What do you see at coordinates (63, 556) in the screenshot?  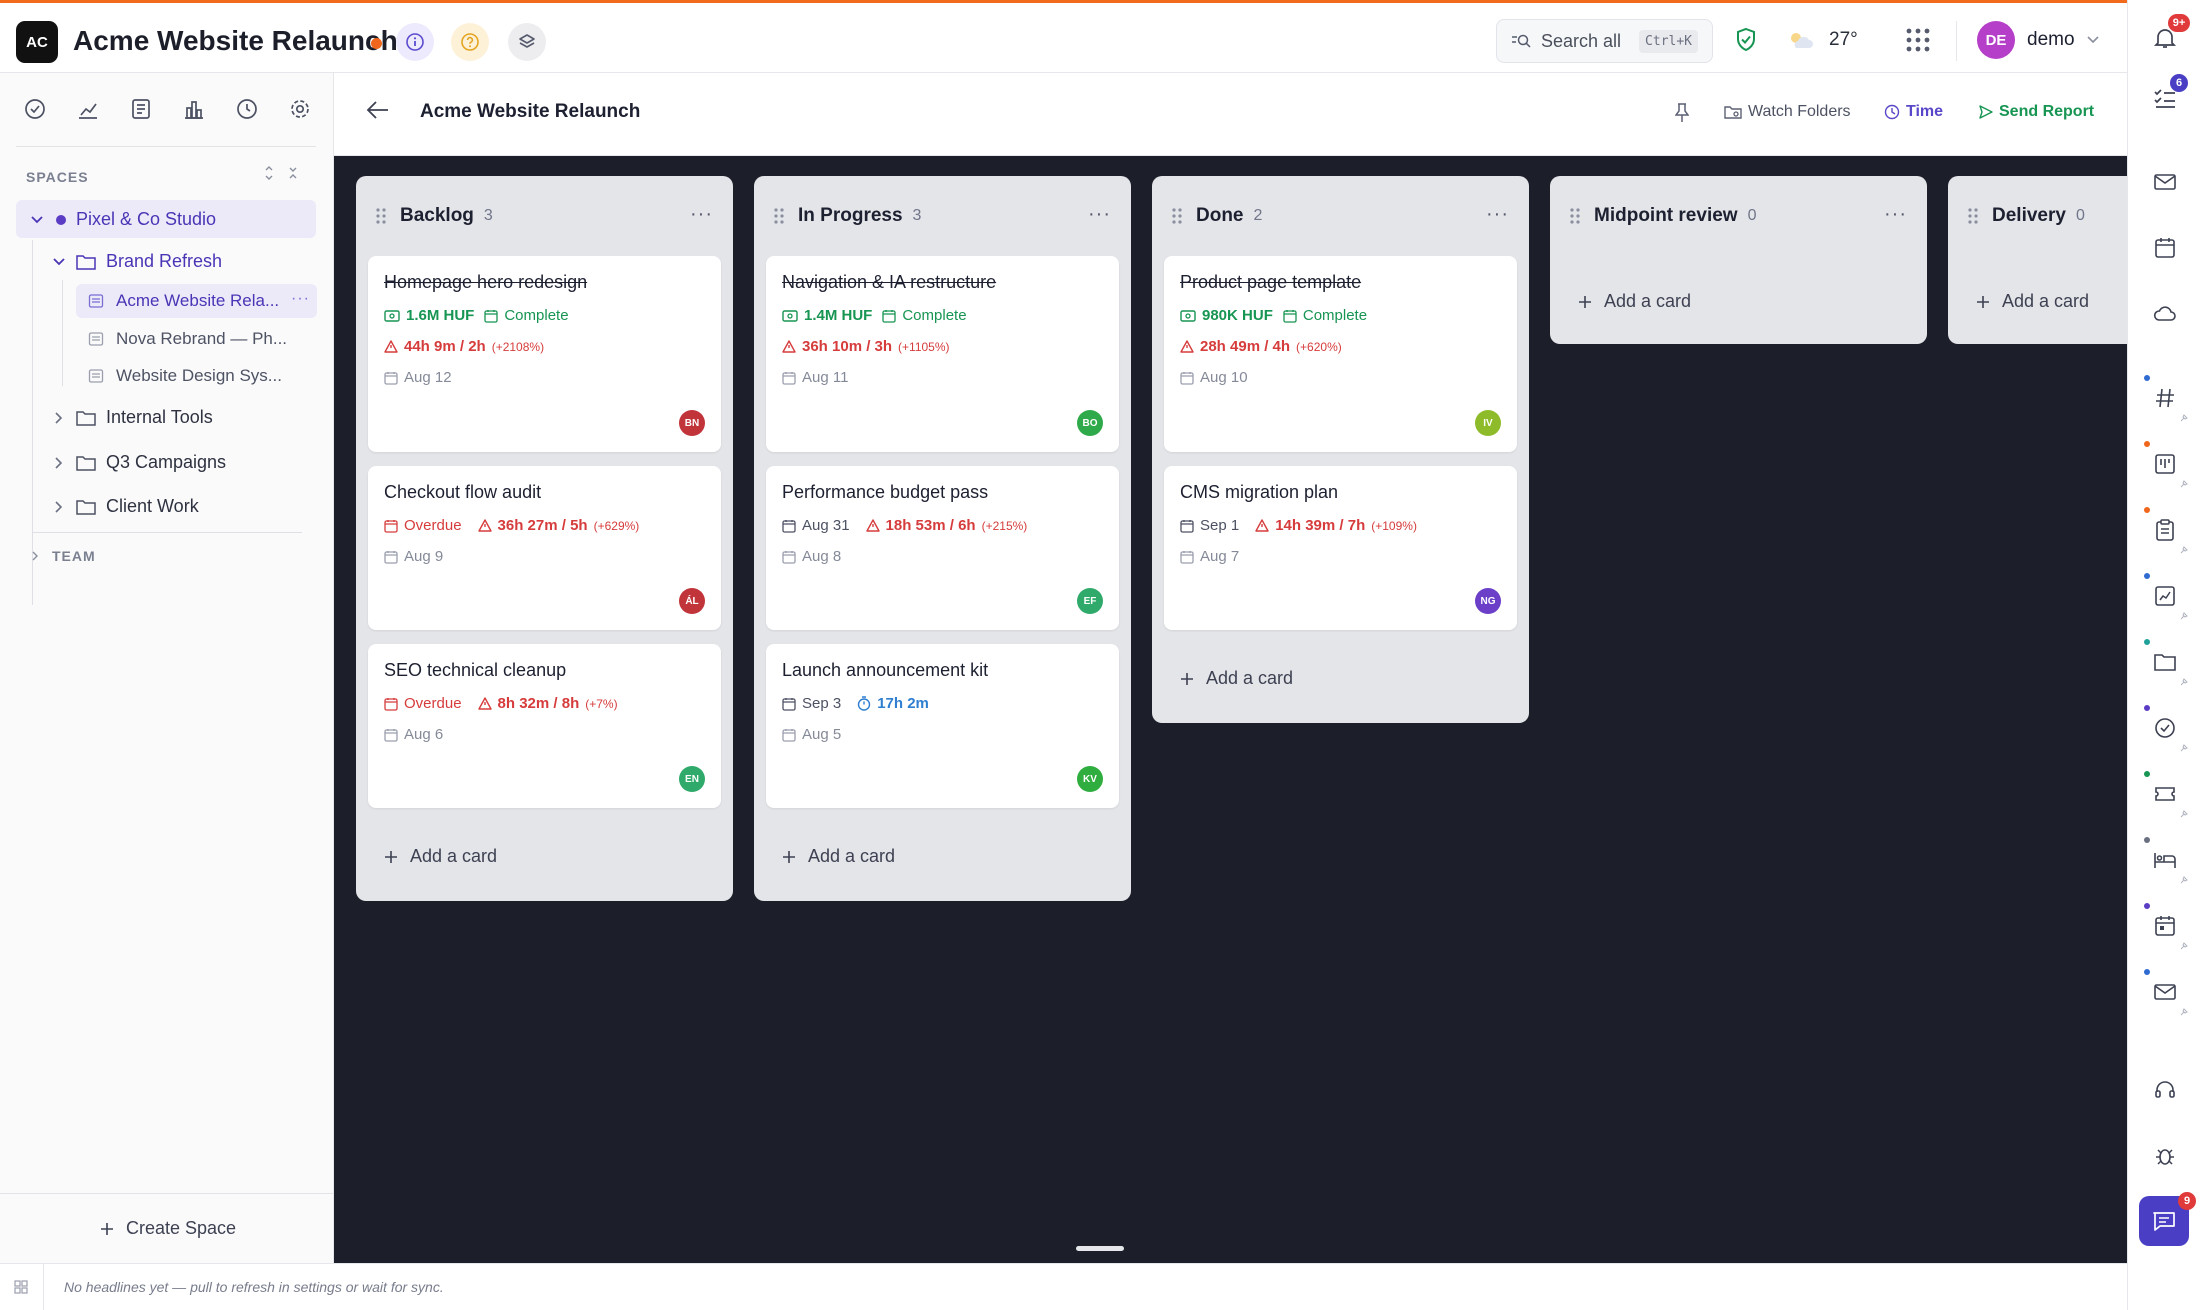 I see `team-section-toggle: TEAM` at bounding box center [63, 556].